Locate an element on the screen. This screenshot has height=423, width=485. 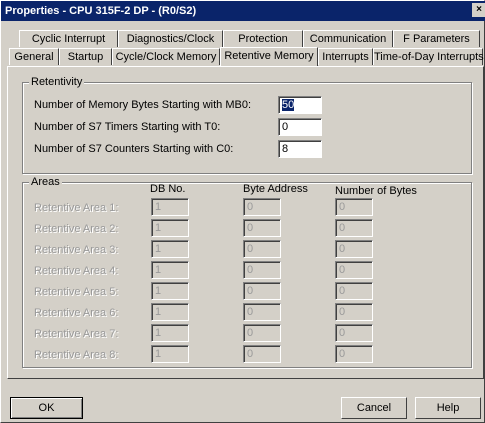
memory-bytes-input: 50 is located at coordinates (300, 105).